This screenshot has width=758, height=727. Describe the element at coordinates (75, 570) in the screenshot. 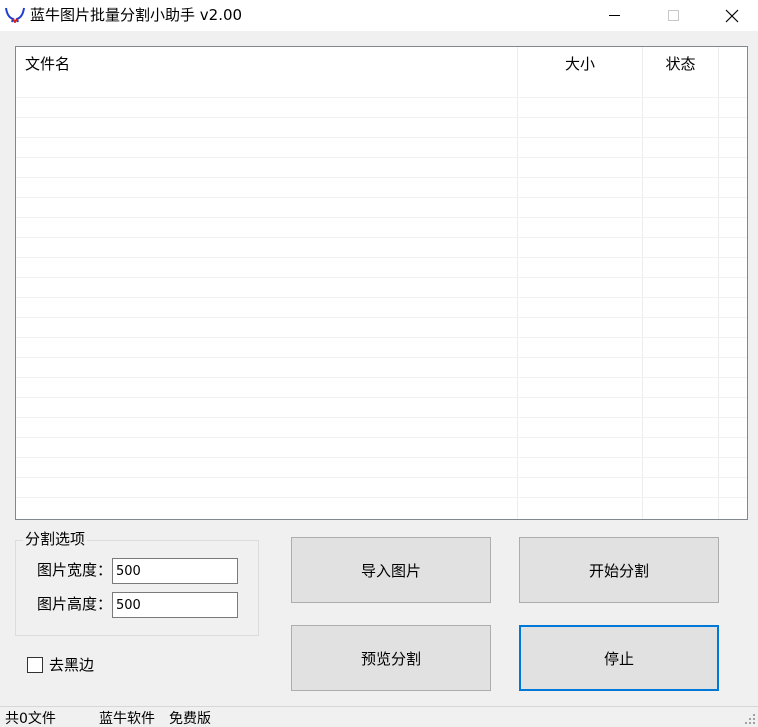

I see `width-label: 图片宽度：` at that location.